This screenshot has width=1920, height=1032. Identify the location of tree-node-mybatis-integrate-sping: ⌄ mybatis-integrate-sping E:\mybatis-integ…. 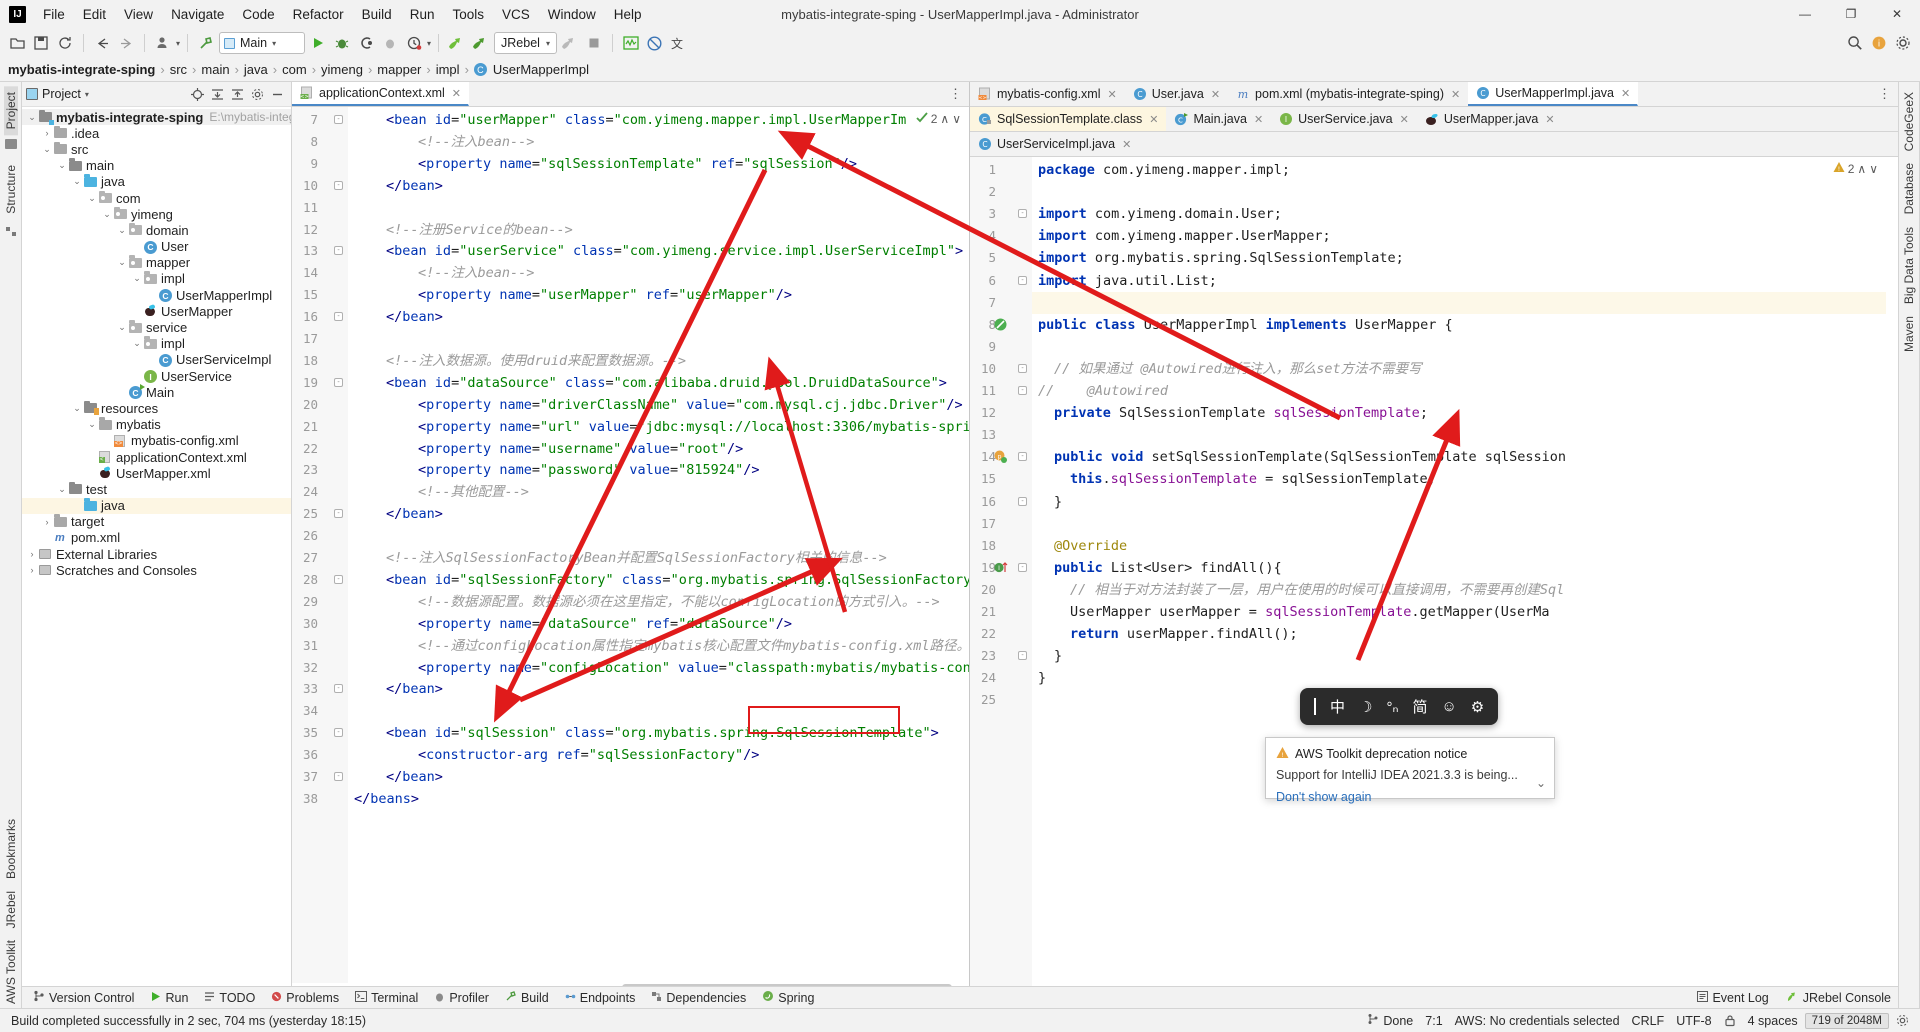
(156, 117).